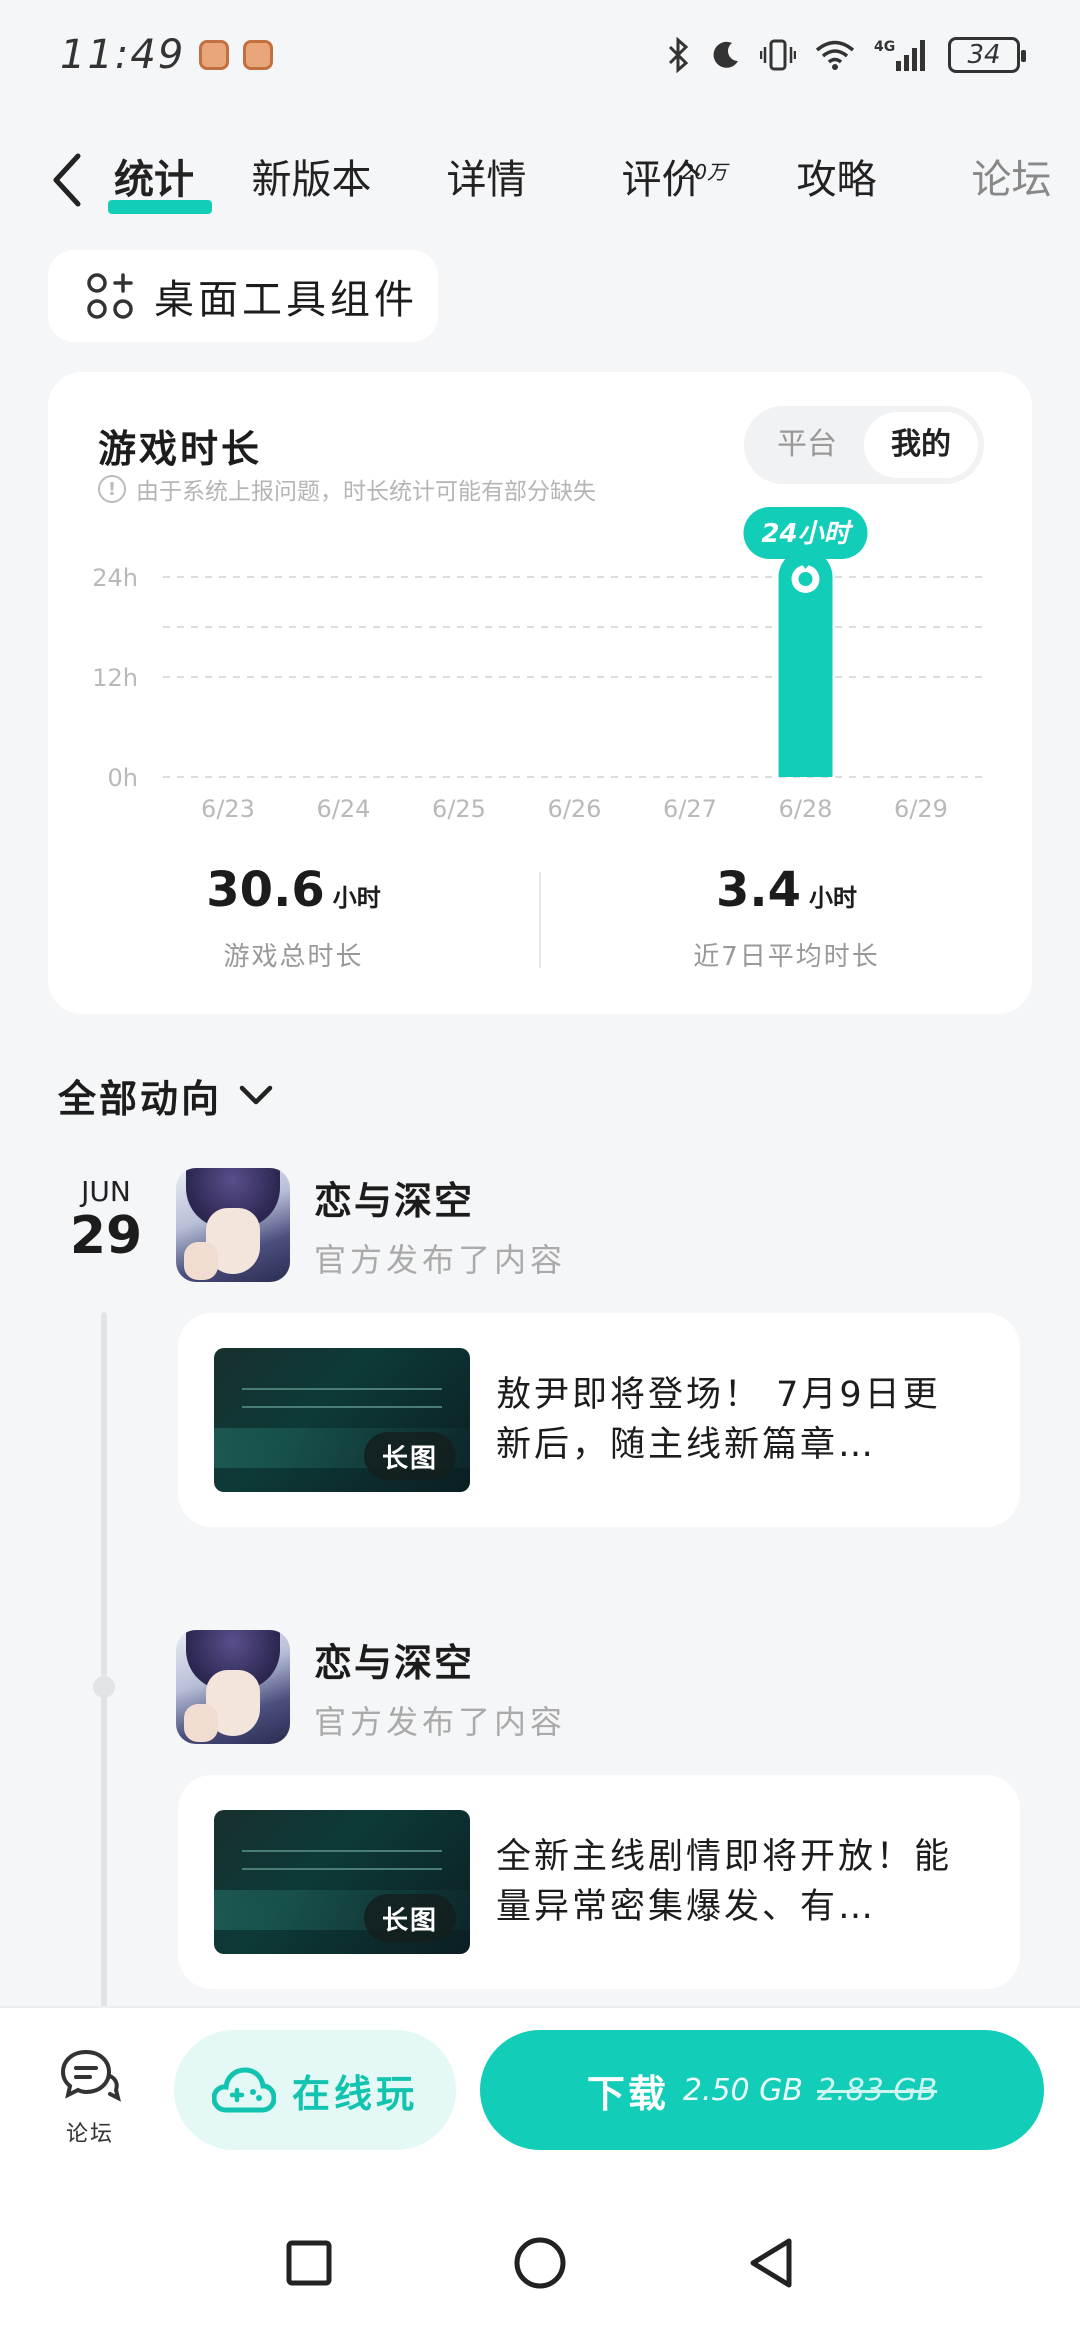 This screenshot has width=1080, height=2340. I want to click on tab-stats: 统计, so click(166, 180).